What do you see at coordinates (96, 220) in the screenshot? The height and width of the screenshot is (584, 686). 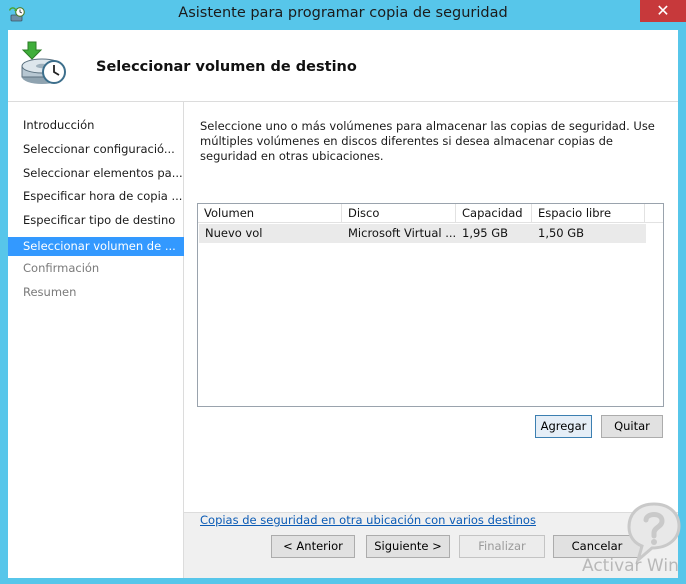 I see `nav-item-especificar-tipo-destino: Especificar tipo de destino` at bounding box center [96, 220].